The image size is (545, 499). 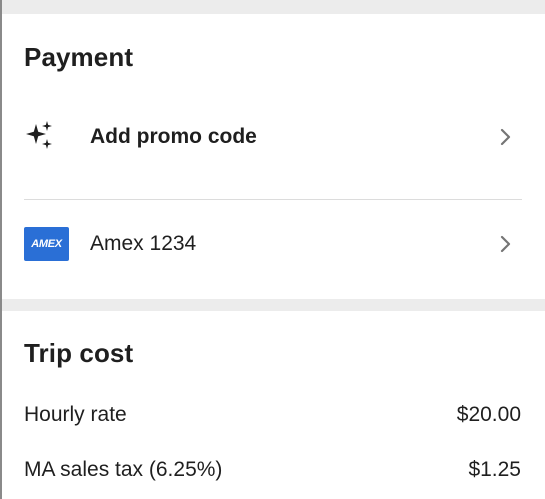 What do you see at coordinates (488, 414) in the screenshot?
I see `cost-line-amount: $20.00` at bounding box center [488, 414].